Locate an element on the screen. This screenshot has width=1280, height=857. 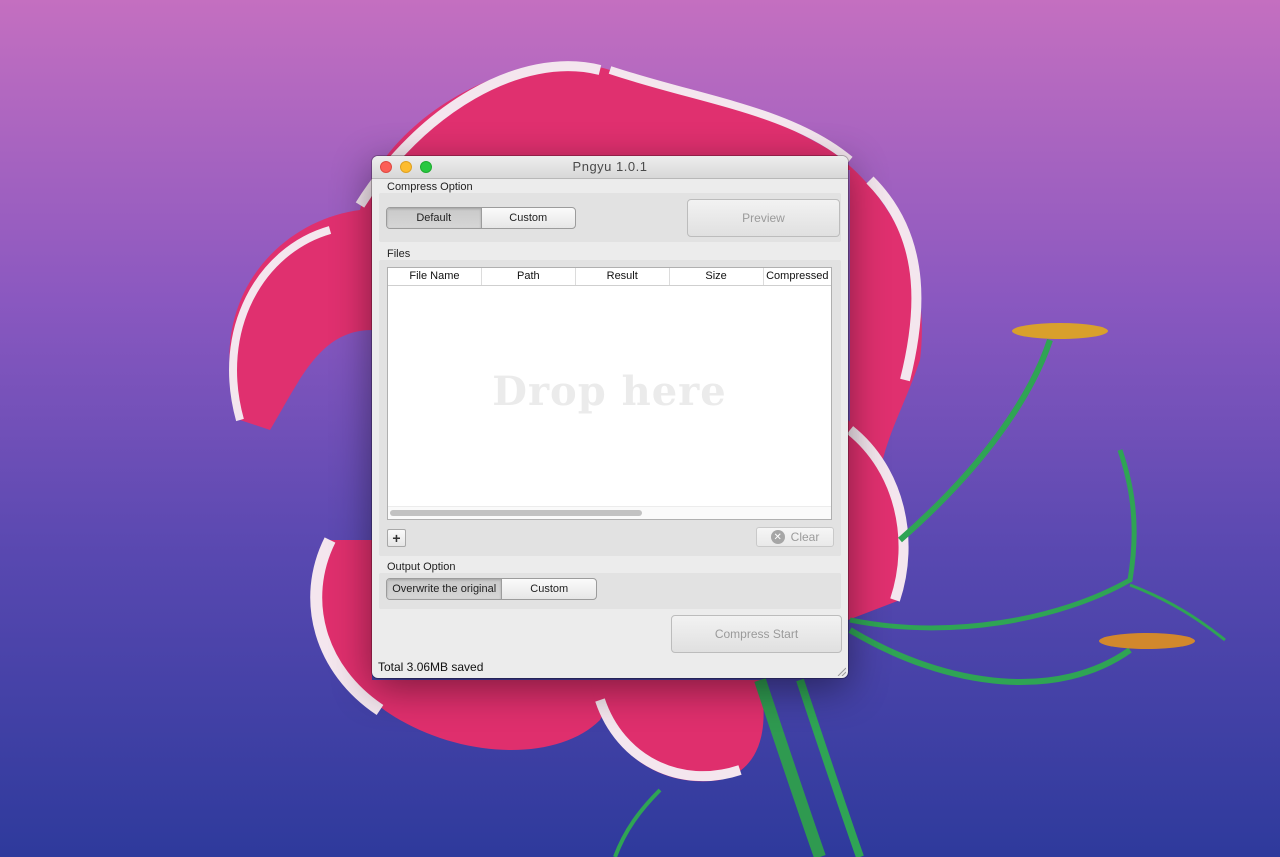
column-header-file-name: File Name is located at coordinates (435, 276).